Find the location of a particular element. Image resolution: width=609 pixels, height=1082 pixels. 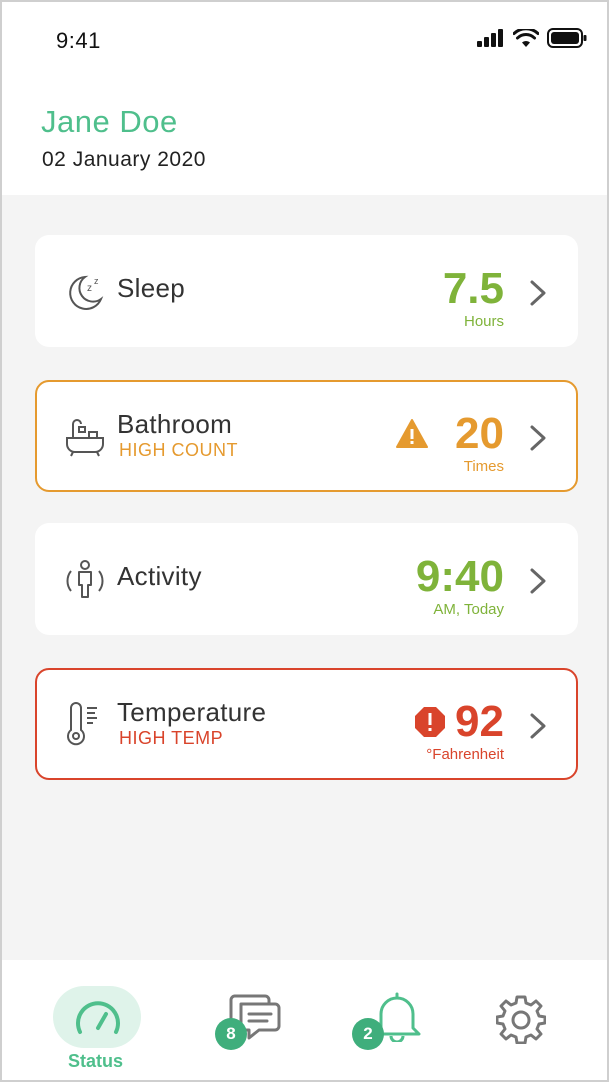

card-title: Activity is located at coordinates (159, 576).